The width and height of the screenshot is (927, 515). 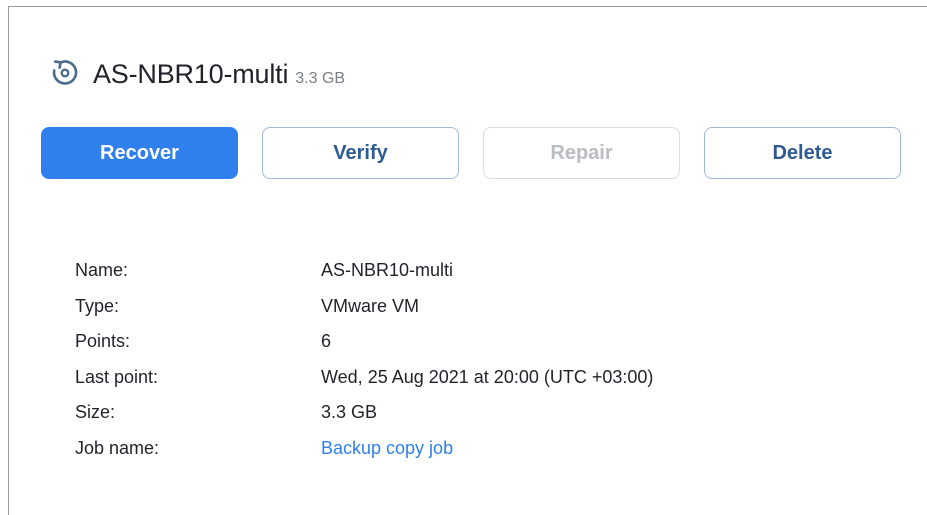 What do you see at coordinates (487, 376) in the screenshot?
I see `last-point-value: Wed, 25 Aug 2021 at 20:00 (UTC +03:00)` at bounding box center [487, 376].